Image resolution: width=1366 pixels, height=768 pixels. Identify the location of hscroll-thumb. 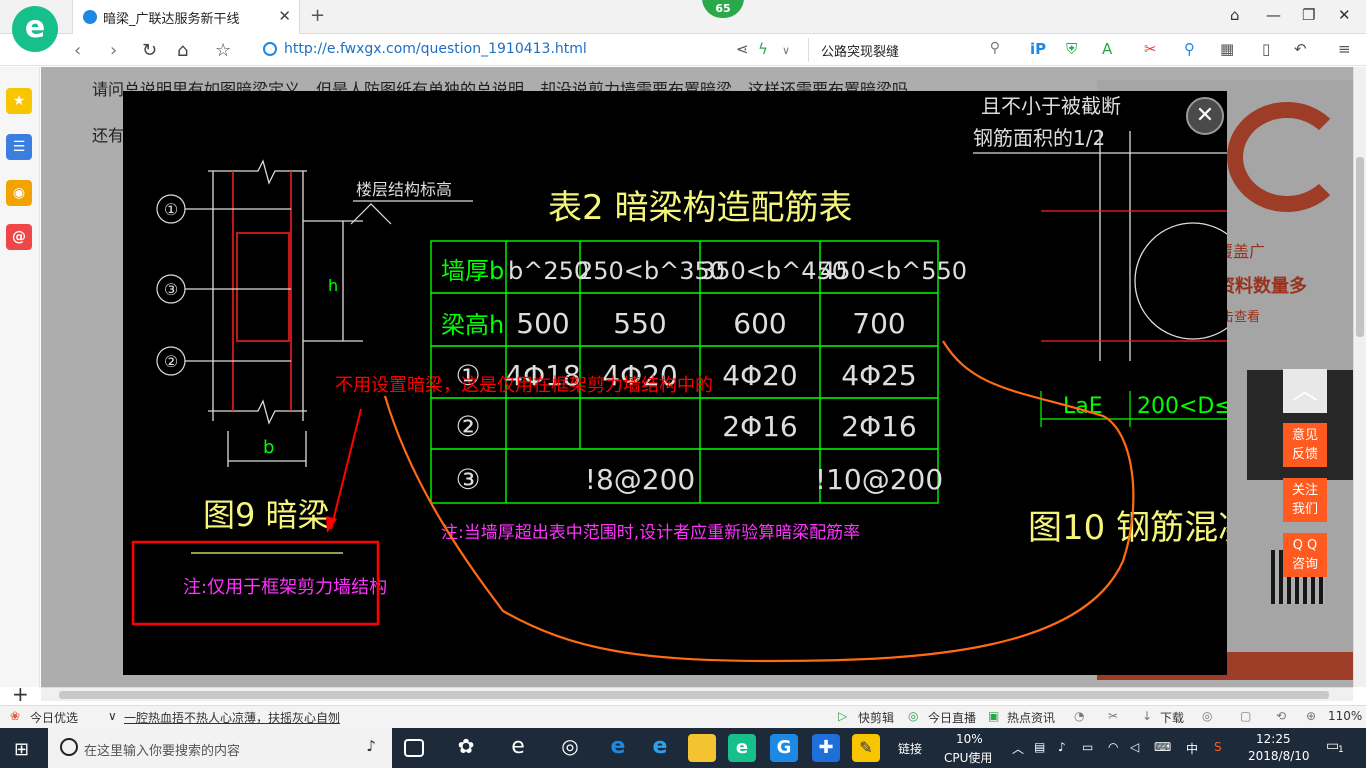
(694, 695).